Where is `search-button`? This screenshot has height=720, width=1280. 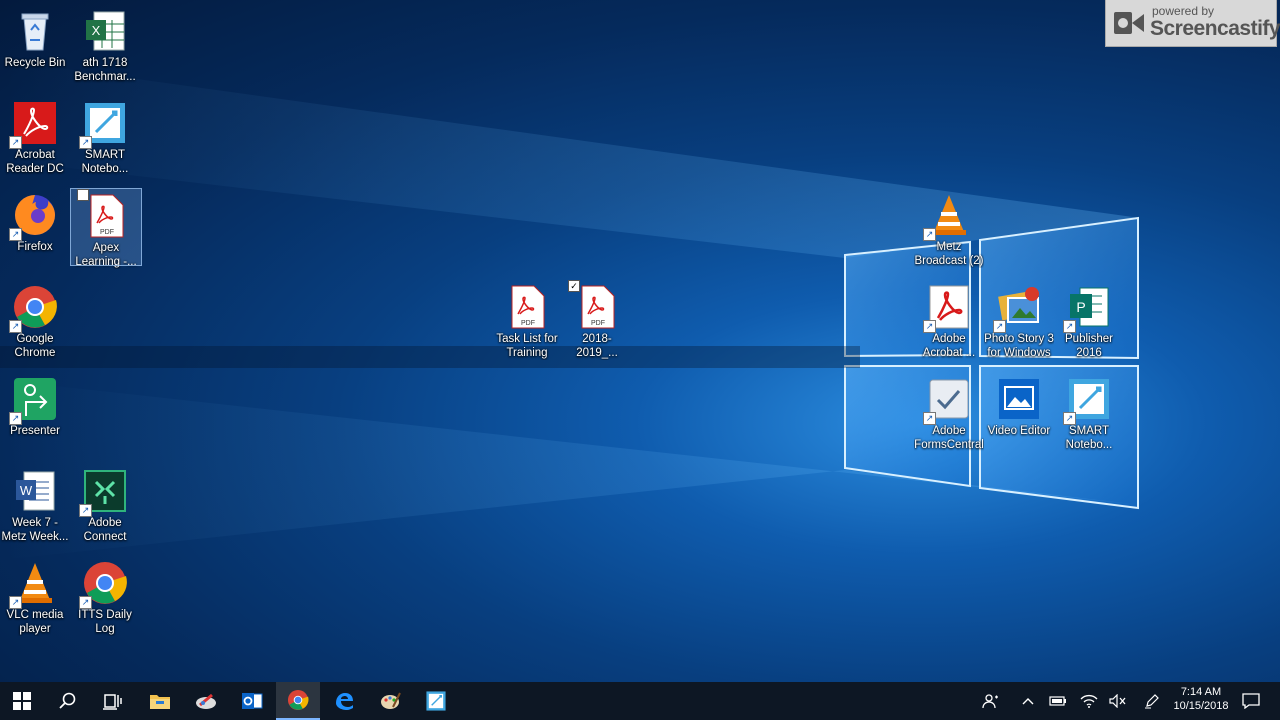 search-button is located at coordinates (68, 701).